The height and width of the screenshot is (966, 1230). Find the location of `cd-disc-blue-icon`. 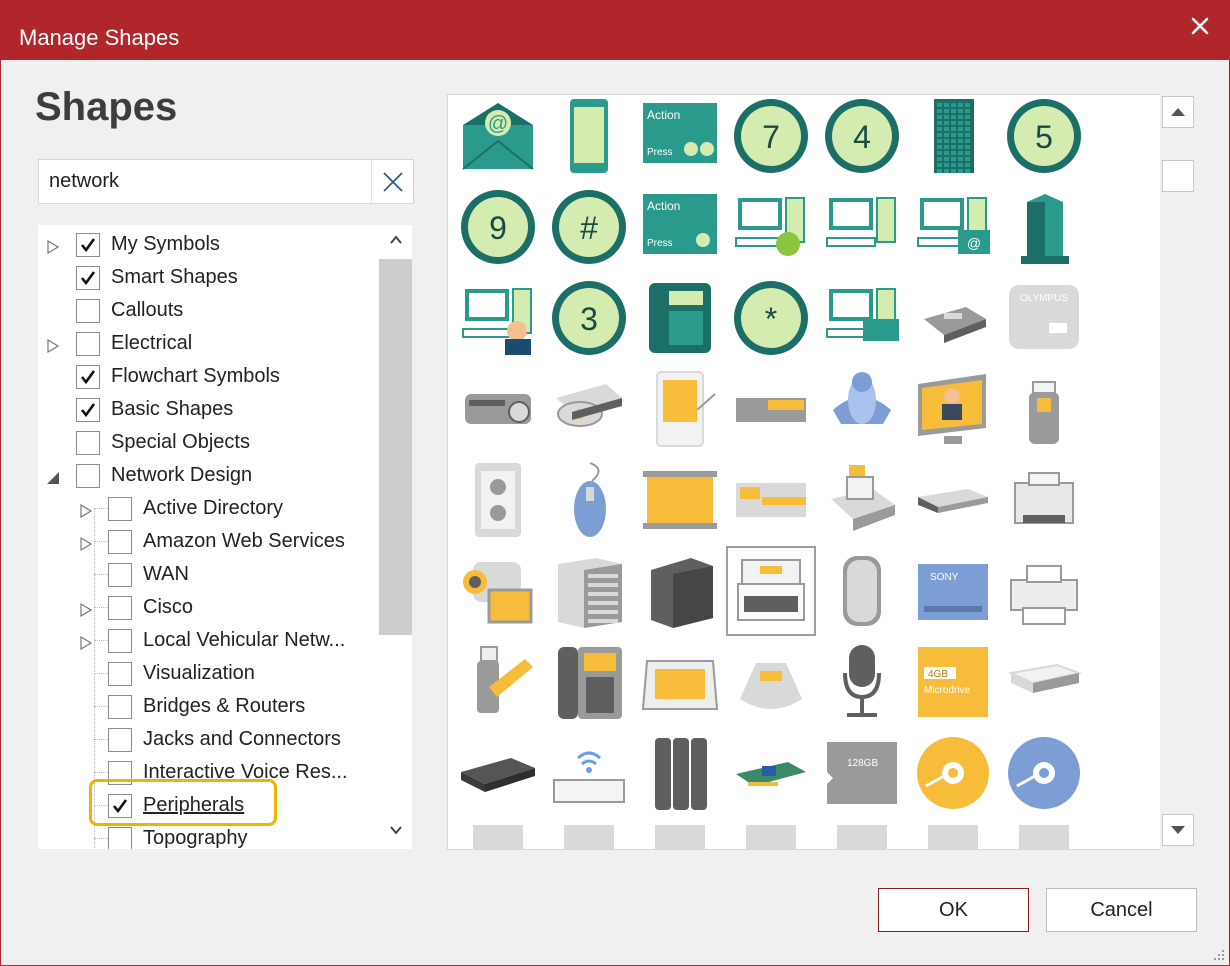

cd-disc-blue-icon is located at coordinates (1044, 773).